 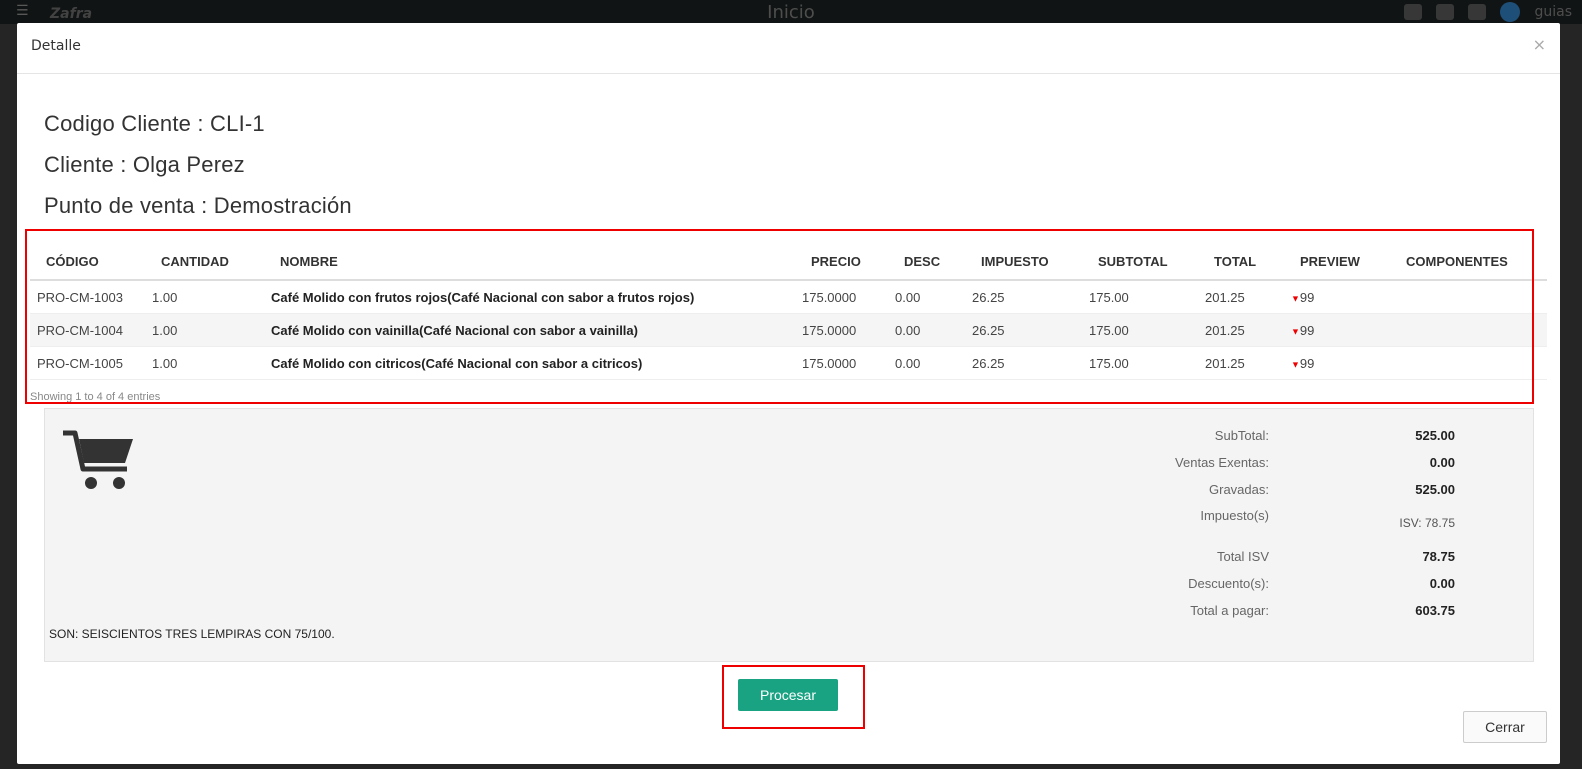 I want to click on exentas-label: Ventas Exentas:, so click(x=1222, y=462).